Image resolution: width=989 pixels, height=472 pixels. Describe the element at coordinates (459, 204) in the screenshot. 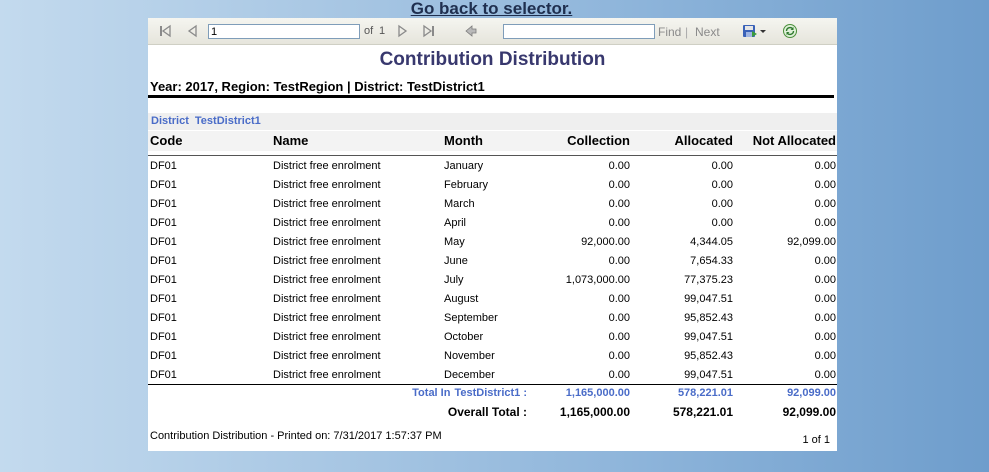

I see `row-month: March` at that location.